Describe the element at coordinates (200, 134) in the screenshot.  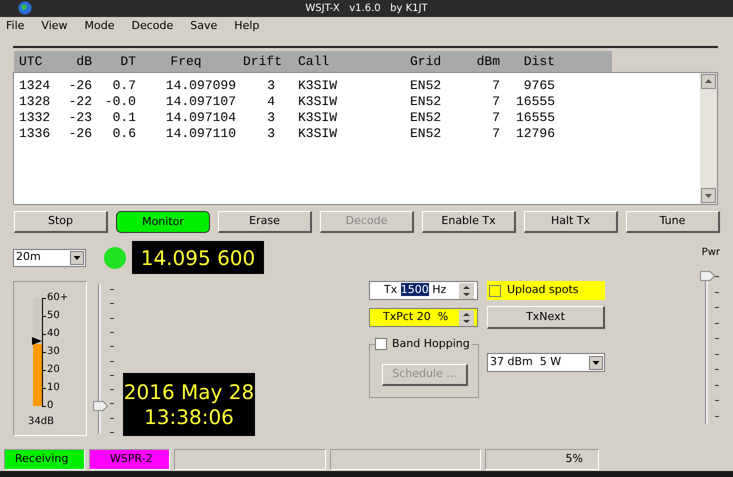
I see `table-cell-text: 14.097110` at that location.